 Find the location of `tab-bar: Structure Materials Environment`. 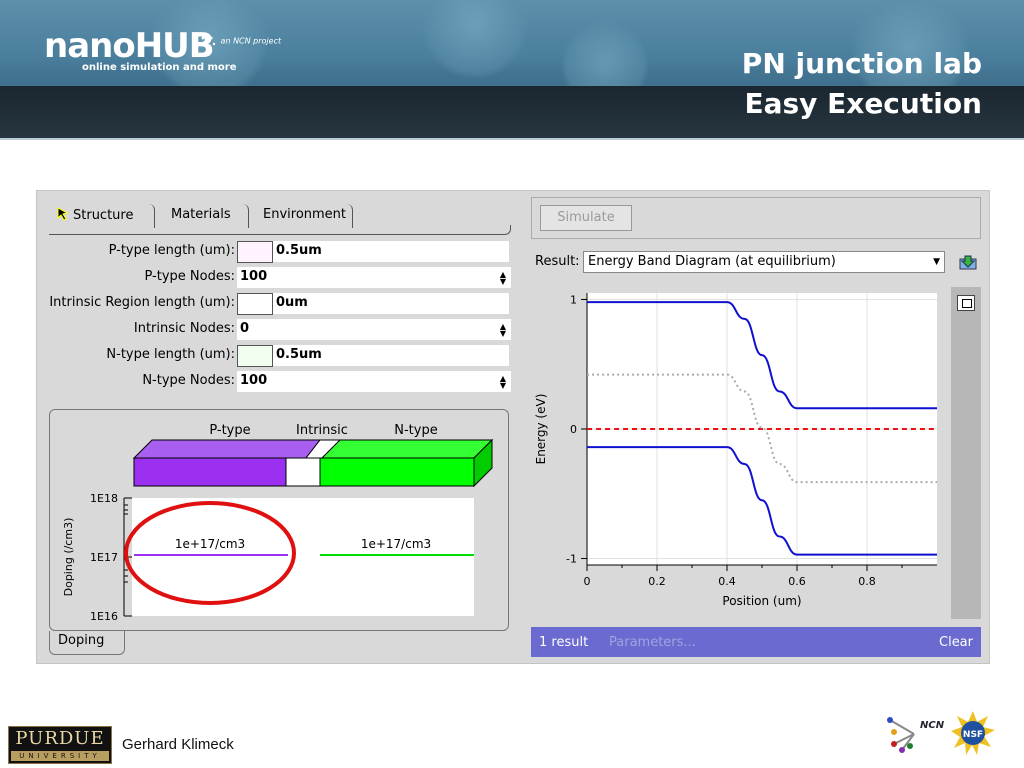

tab-bar: Structure Materials Environment is located at coordinates (281, 214).